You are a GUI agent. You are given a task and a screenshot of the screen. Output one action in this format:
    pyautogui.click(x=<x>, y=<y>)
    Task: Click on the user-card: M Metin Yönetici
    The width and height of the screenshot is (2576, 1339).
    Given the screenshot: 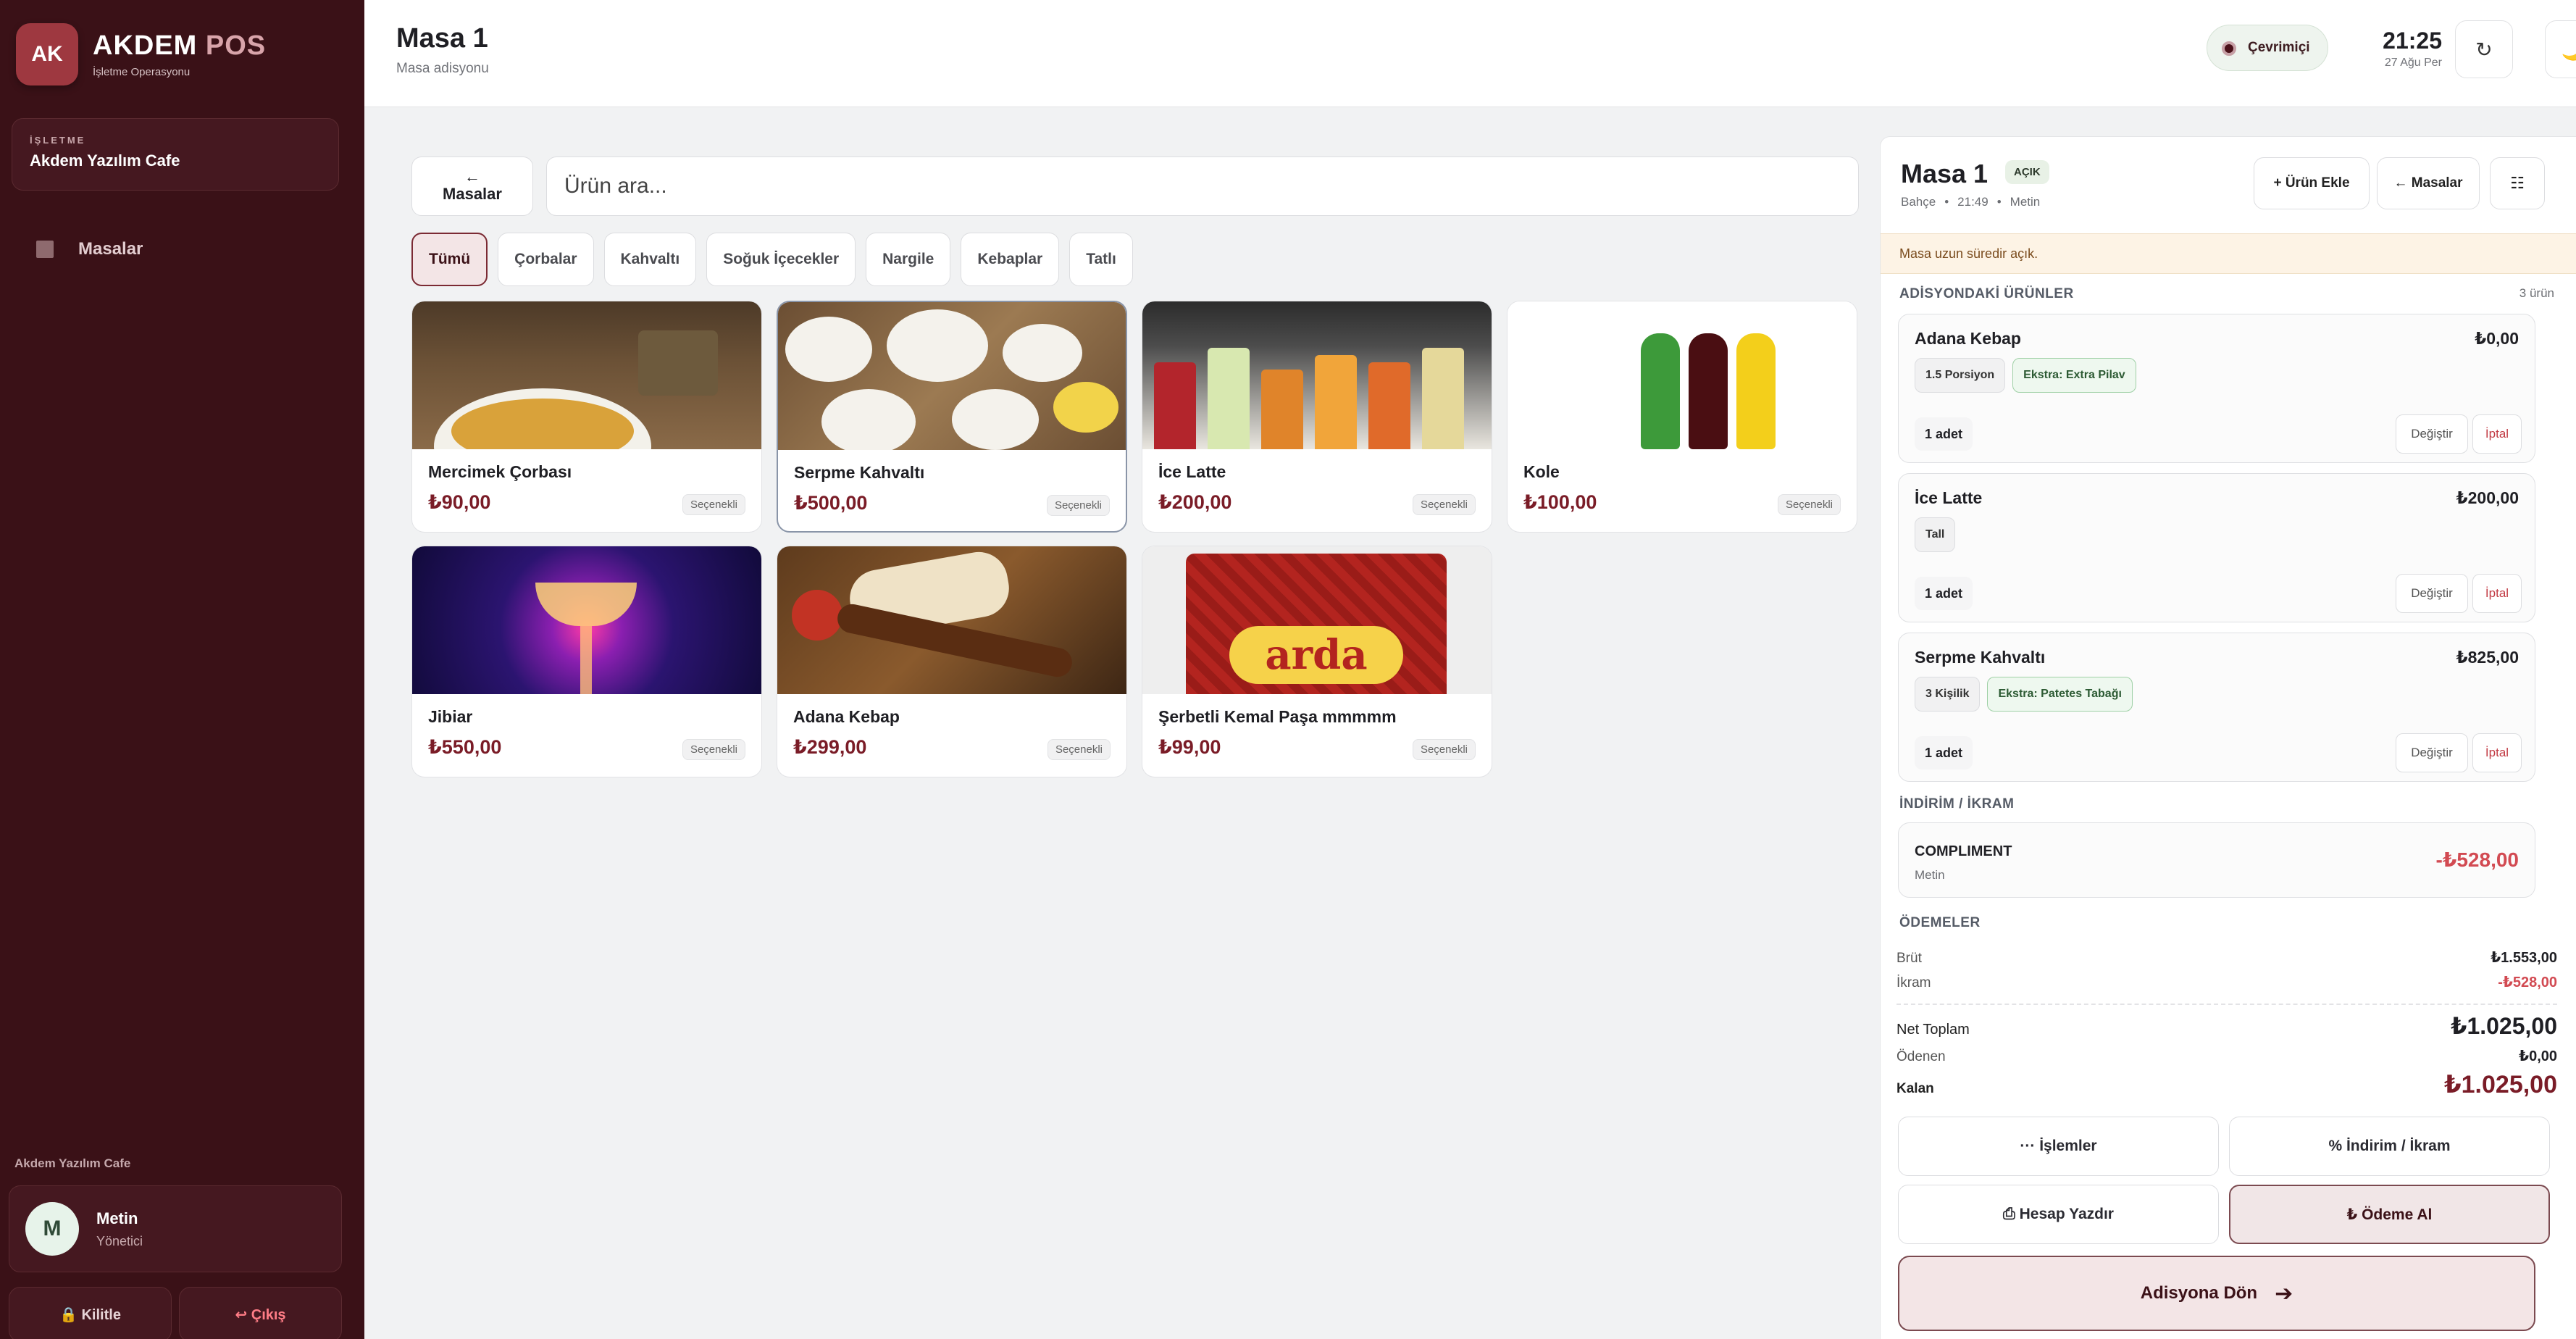 What is the action you would take?
    pyautogui.click(x=175, y=1228)
    